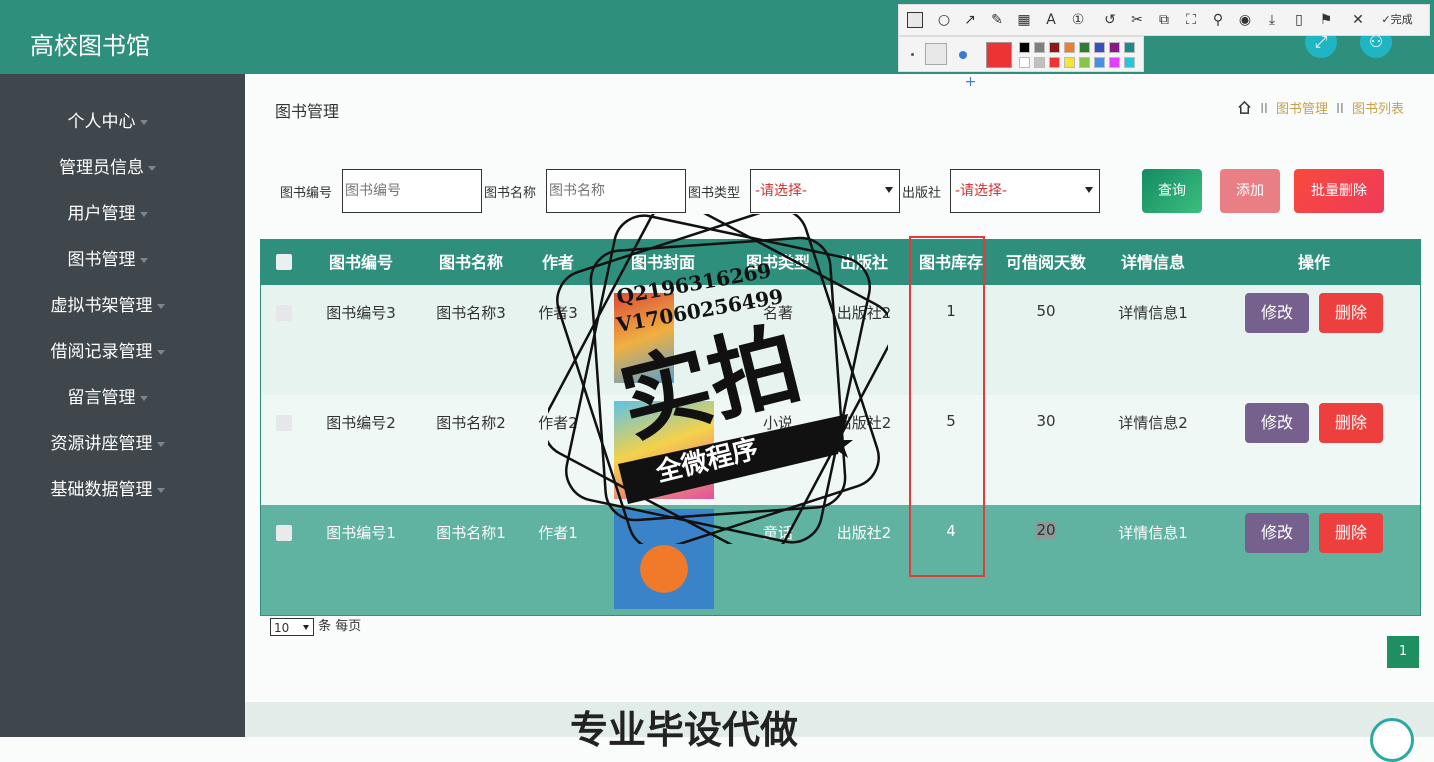 This screenshot has height=762, width=1434. I want to click on check-icon: ✓, so click(1386, 19).